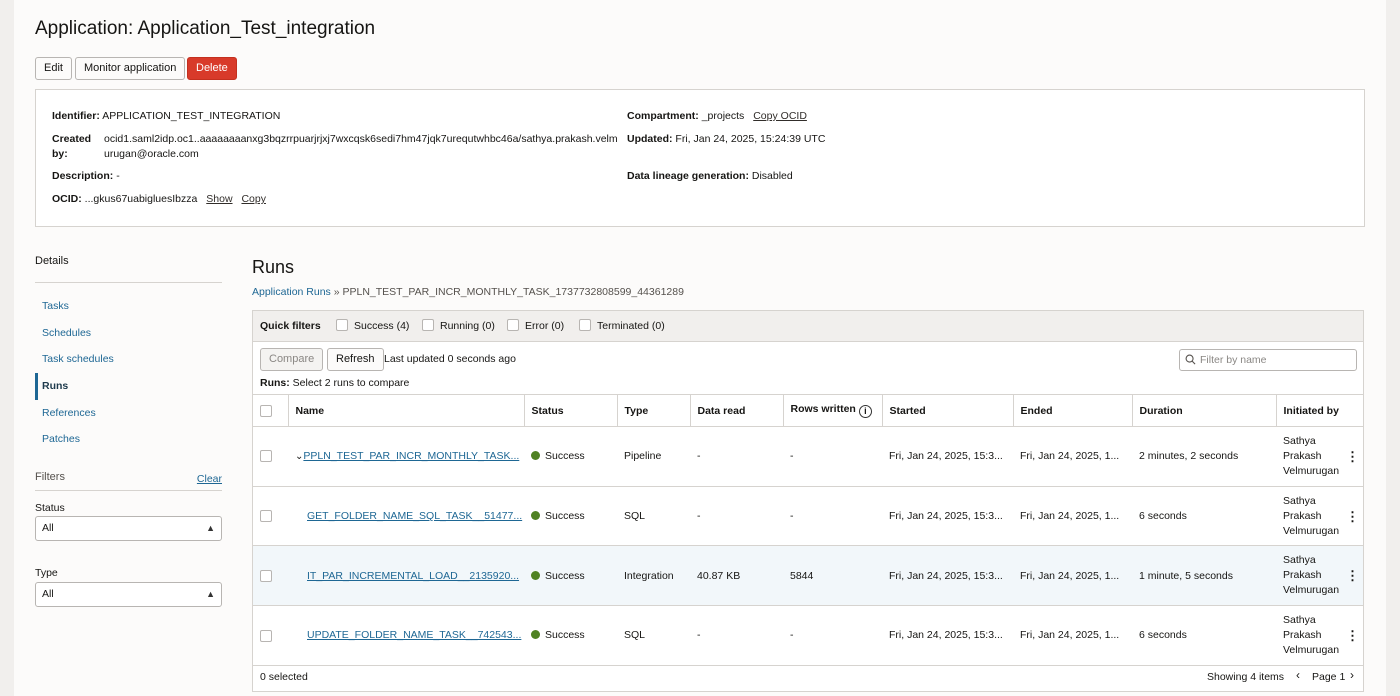 This screenshot has width=1400, height=696. What do you see at coordinates (372, 325) in the screenshot?
I see `quick-filter-success: Success (4)` at bounding box center [372, 325].